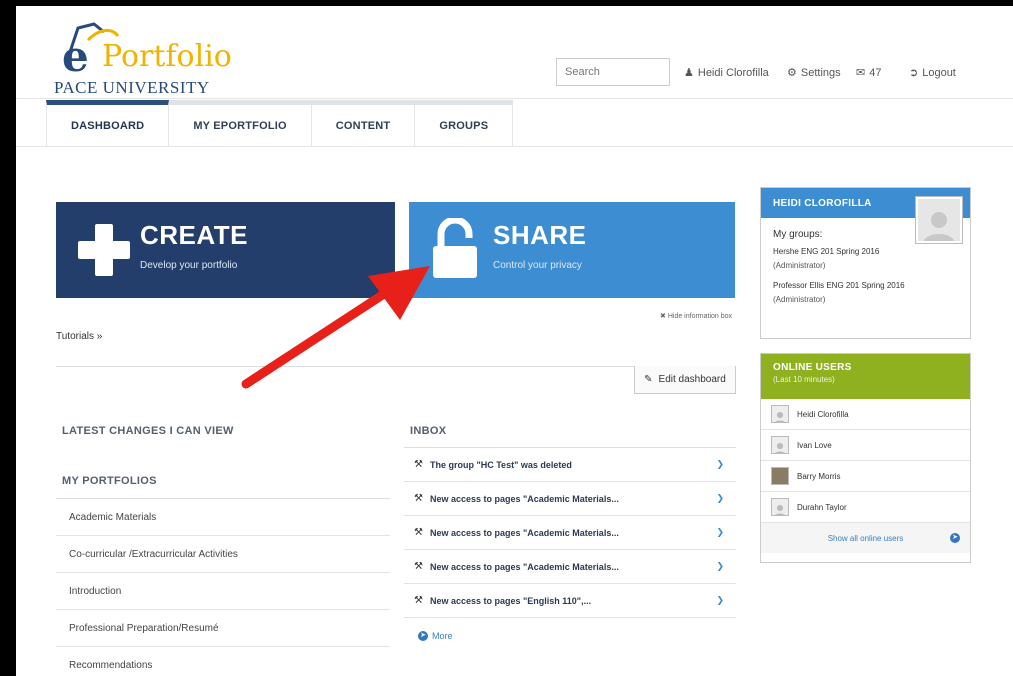 The image size is (1013, 676). Describe the element at coordinates (540, 235) in the screenshot. I see `share-title: SHARE` at that location.